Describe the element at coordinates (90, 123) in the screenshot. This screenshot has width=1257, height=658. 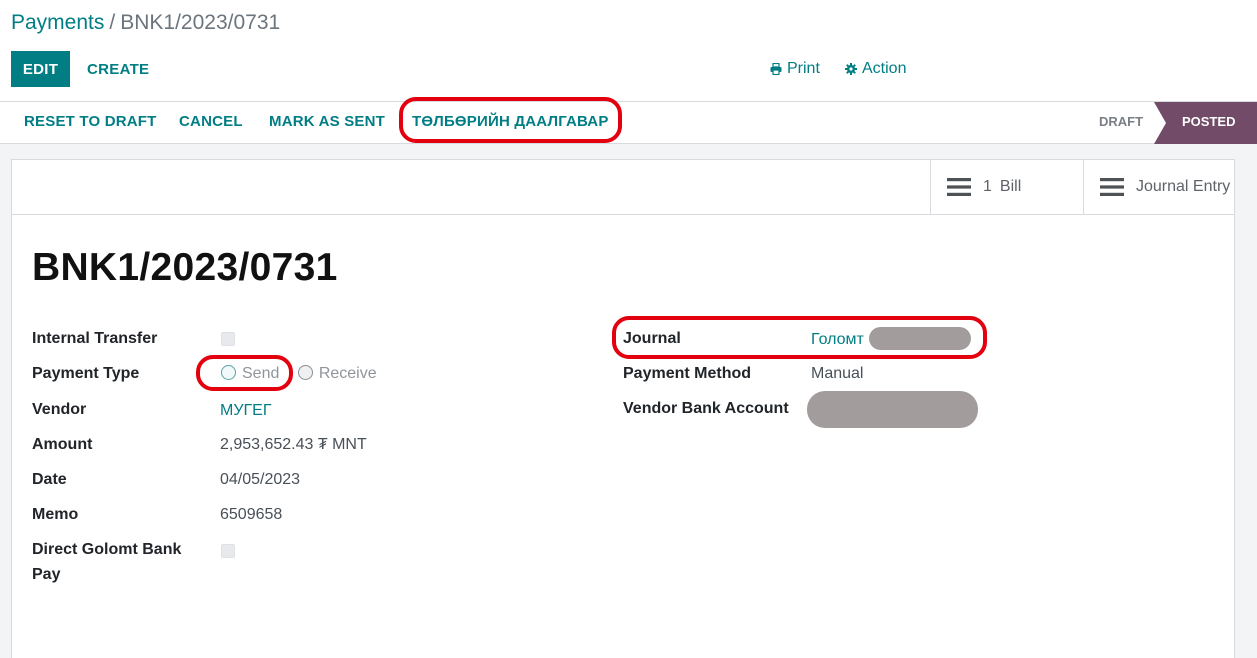
I see `reset-to-draft-button: RESET TO DRAFT` at that location.